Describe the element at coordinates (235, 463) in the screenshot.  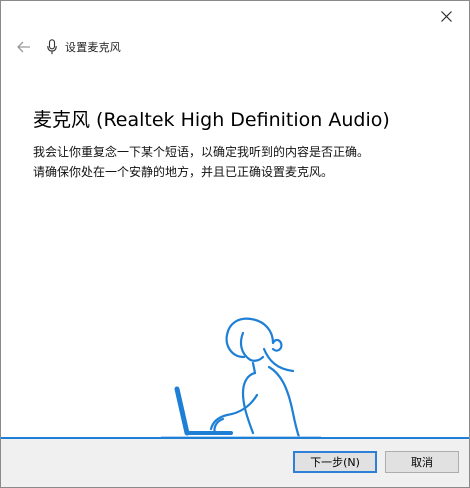
I see `footer-bar: 下一步(N) 取消` at that location.